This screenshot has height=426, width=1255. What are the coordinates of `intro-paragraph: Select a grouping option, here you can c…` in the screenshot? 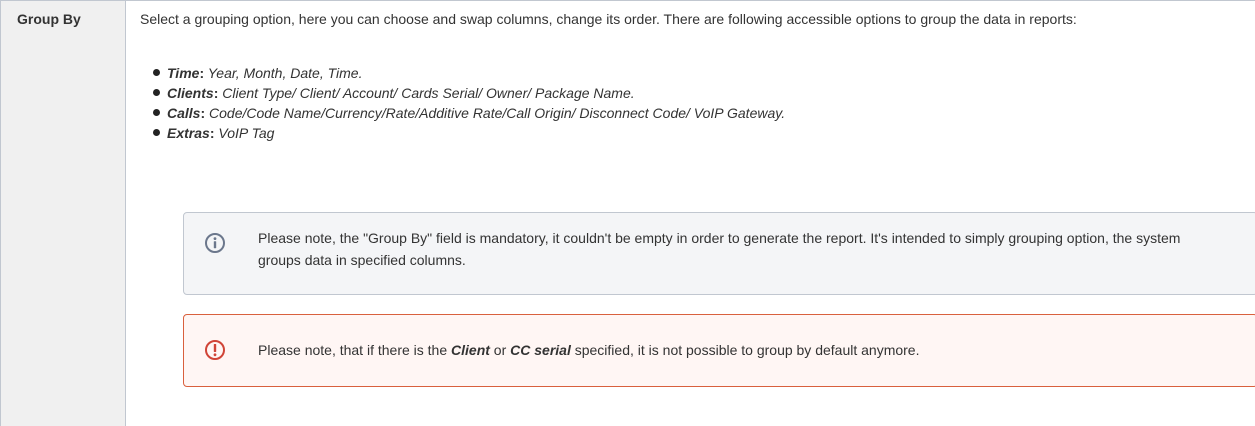 It's located at (608, 19).